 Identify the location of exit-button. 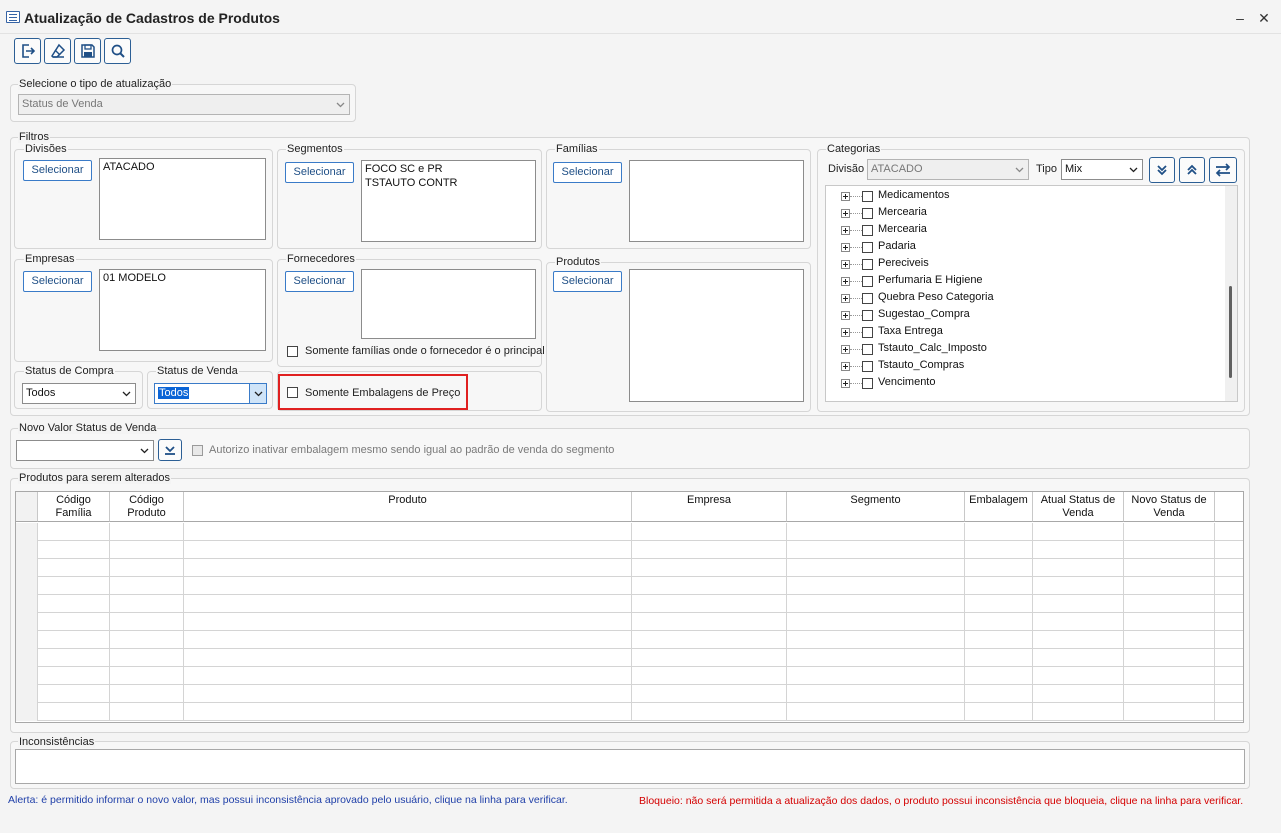
(27, 51).